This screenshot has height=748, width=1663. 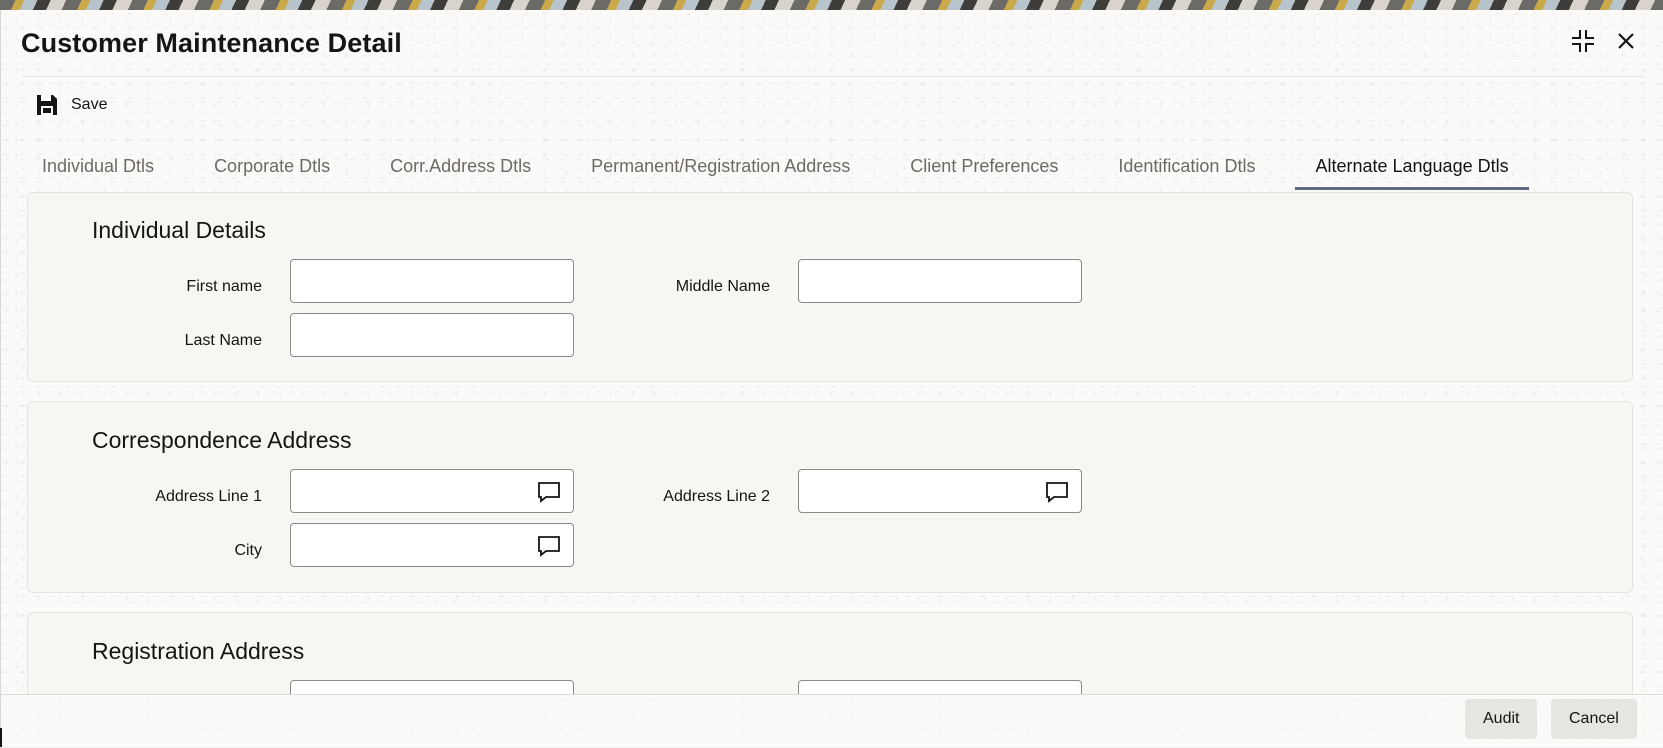 I want to click on address-line-2-field, so click(x=940, y=491).